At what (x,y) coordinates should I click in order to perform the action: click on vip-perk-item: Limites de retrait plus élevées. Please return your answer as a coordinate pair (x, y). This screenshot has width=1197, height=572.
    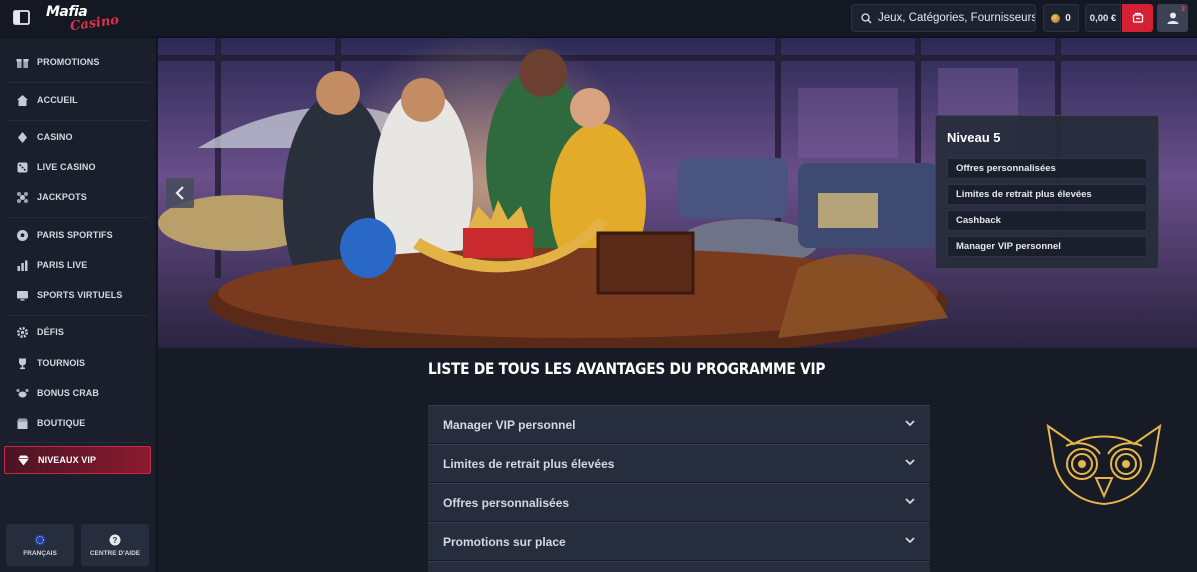
    Looking at the image, I should click on (1047, 194).